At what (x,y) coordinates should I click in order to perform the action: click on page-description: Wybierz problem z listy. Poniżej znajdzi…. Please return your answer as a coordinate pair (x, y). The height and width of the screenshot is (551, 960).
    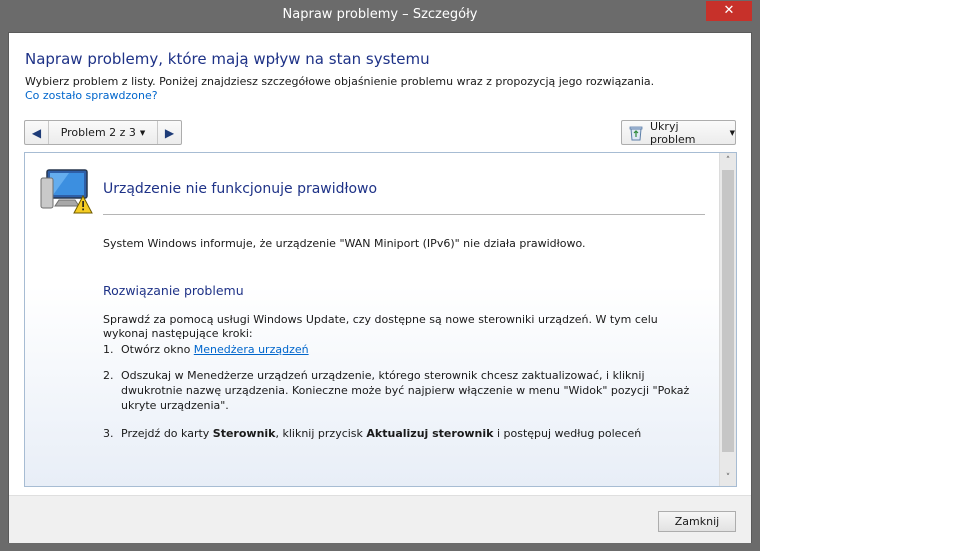
    Looking at the image, I should click on (340, 81).